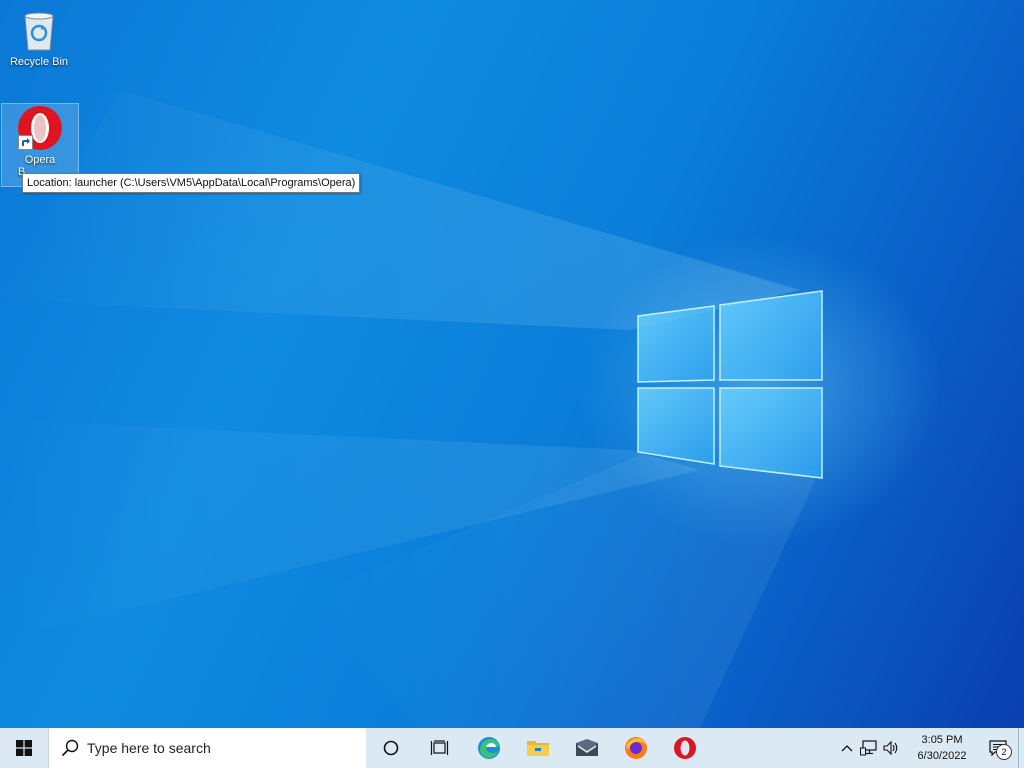 This screenshot has height=768, width=1024. What do you see at coordinates (40, 160) in the screenshot?
I see `opera-label: Opera` at bounding box center [40, 160].